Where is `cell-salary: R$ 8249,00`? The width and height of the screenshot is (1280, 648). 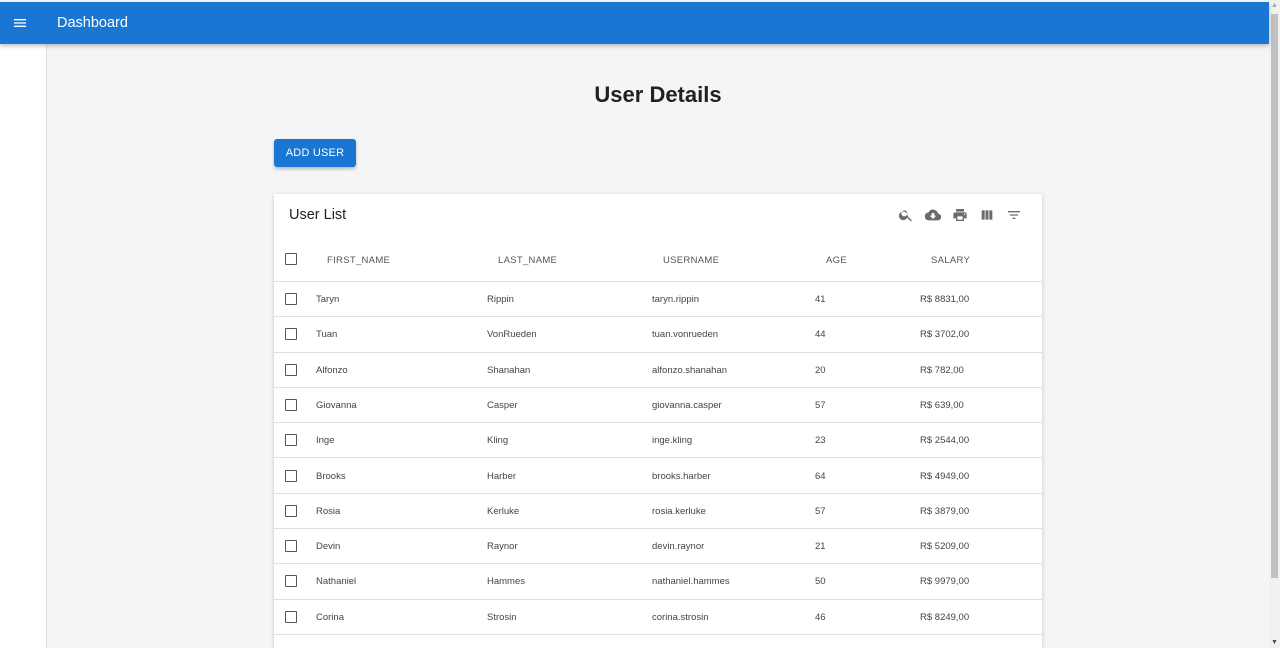
cell-salary: R$ 8249,00 is located at coordinates (945, 617).